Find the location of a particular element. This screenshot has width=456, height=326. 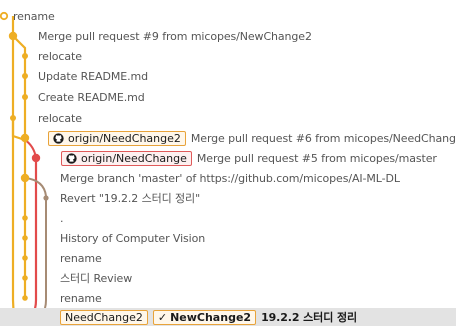

checkmark-icon: ✓ is located at coordinates (162, 317).